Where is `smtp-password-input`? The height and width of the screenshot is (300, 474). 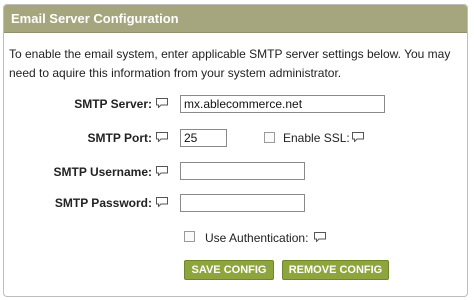
smtp-password-input is located at coordinates (242, 203).